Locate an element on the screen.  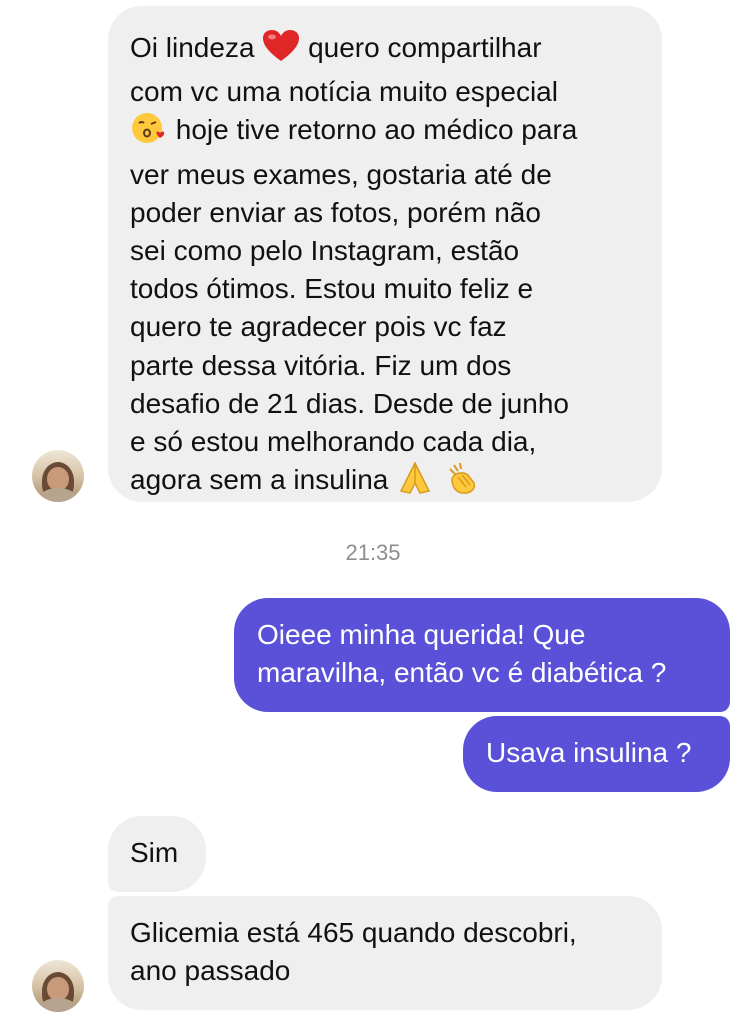
message-line: ano passado is located at coordinates (210, 971).